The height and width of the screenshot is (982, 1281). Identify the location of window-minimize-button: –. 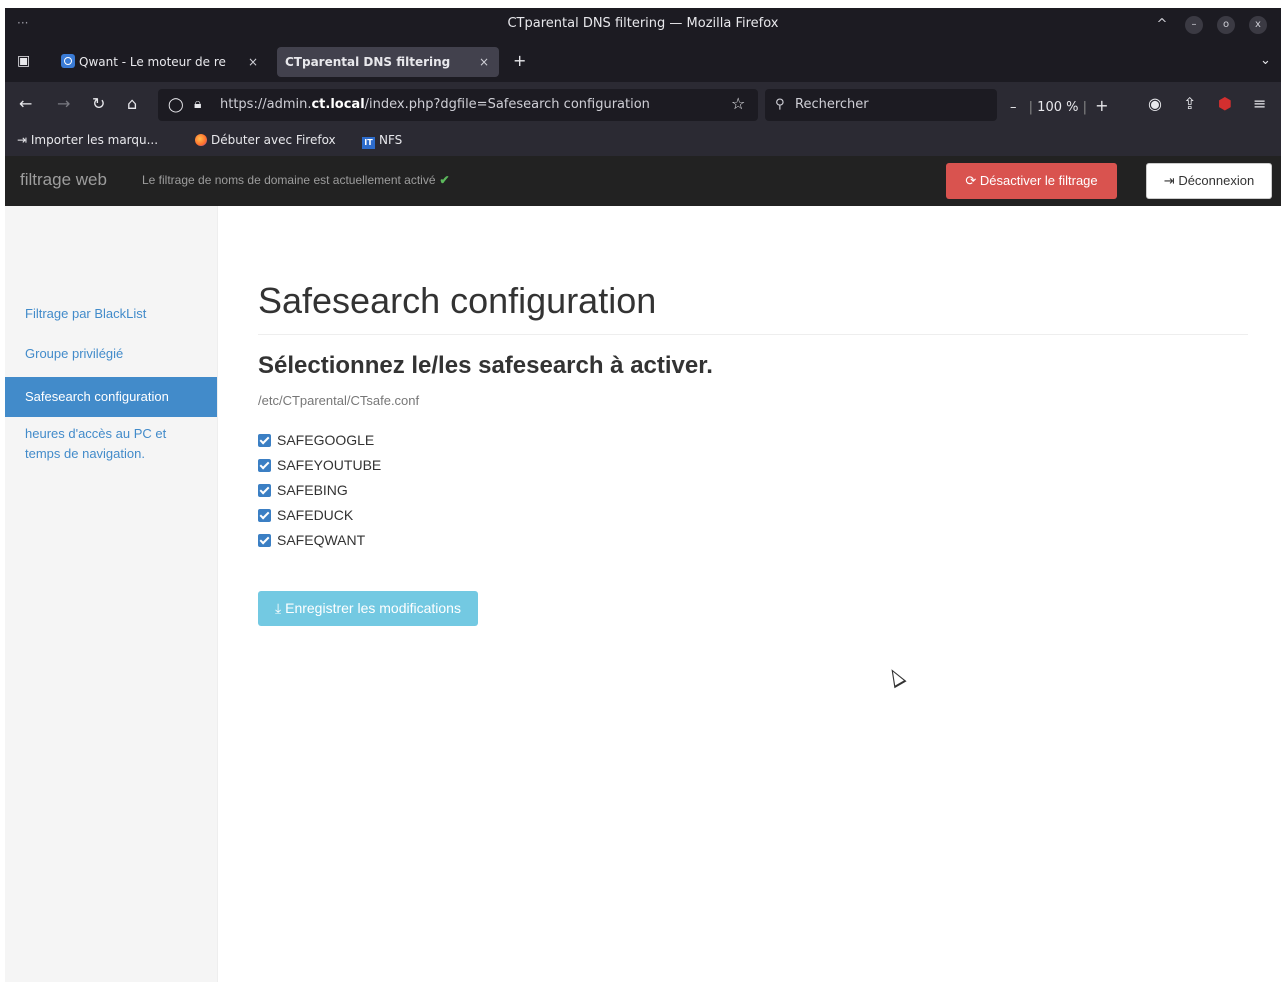
(1194, 25).